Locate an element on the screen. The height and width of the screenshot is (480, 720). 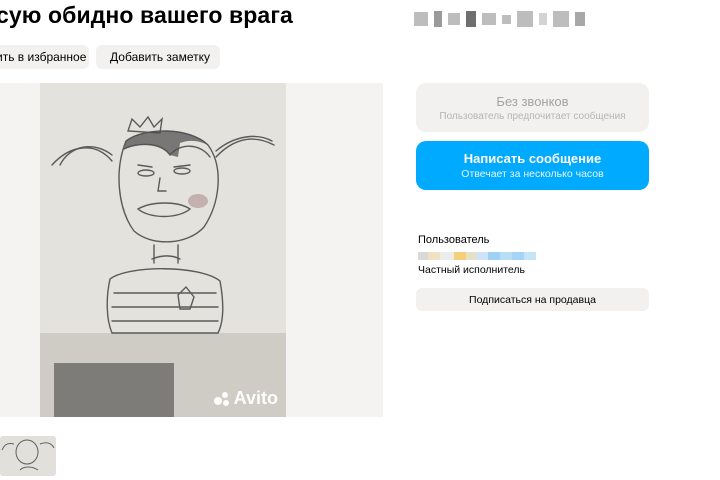
write-message-title: Написать сообщение is located at coordinates (532, 158).